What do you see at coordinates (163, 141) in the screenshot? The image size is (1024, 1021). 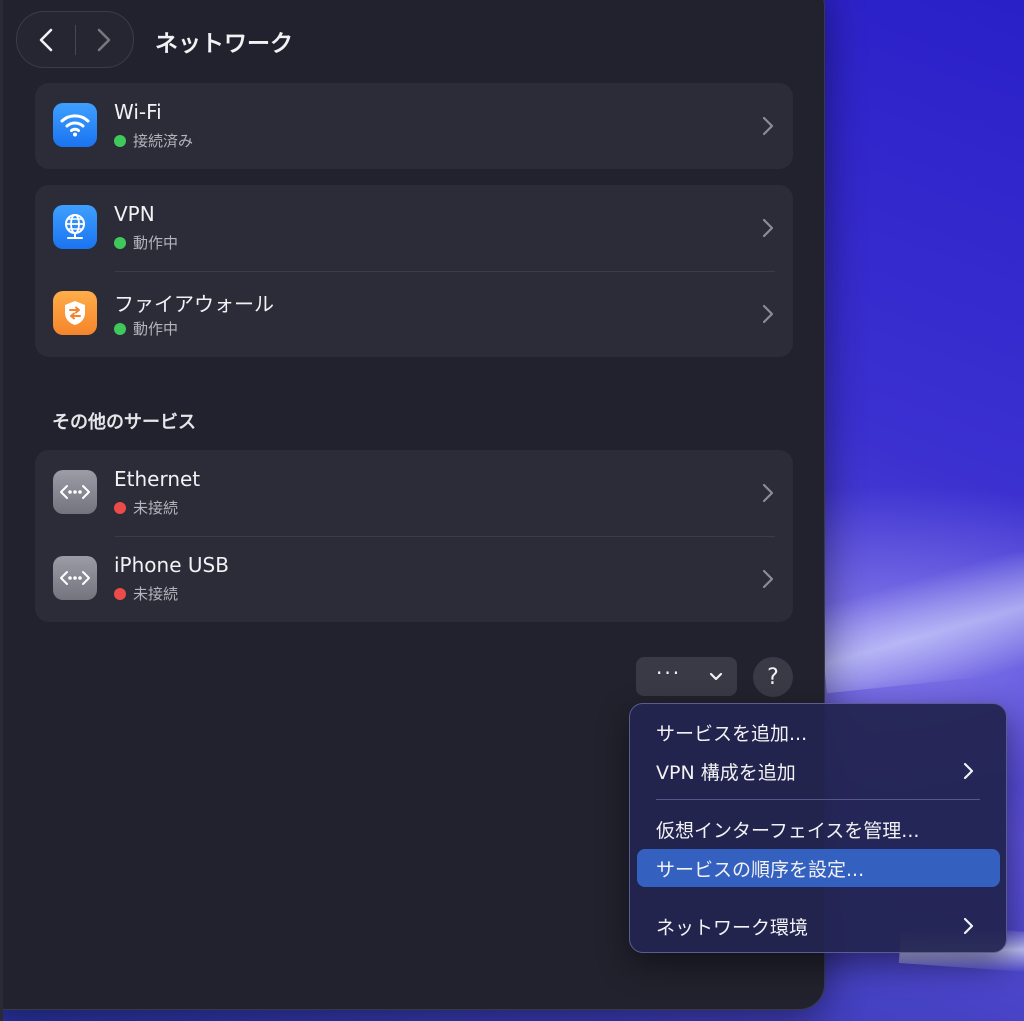 I see `status-text: 接続済み` at bounding box center [163, 141].